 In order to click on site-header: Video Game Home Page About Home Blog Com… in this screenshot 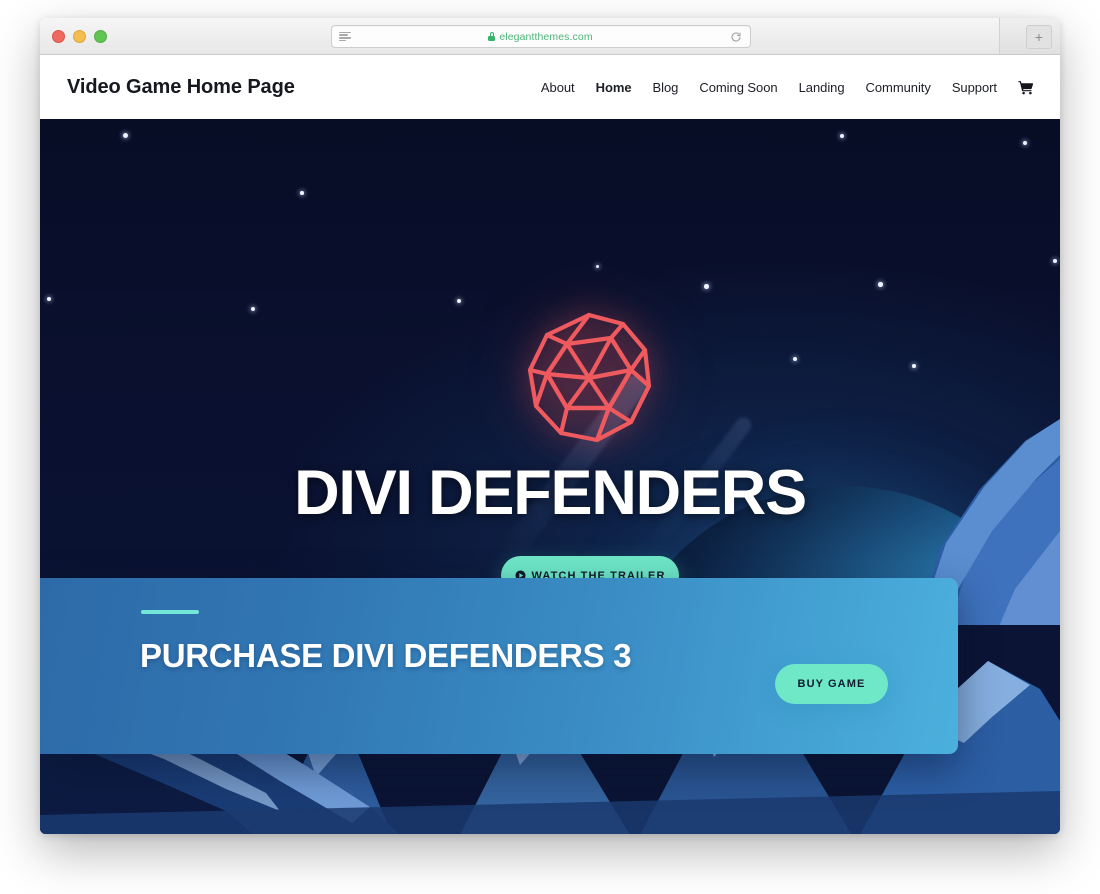, I will do `click(550, 87)`.